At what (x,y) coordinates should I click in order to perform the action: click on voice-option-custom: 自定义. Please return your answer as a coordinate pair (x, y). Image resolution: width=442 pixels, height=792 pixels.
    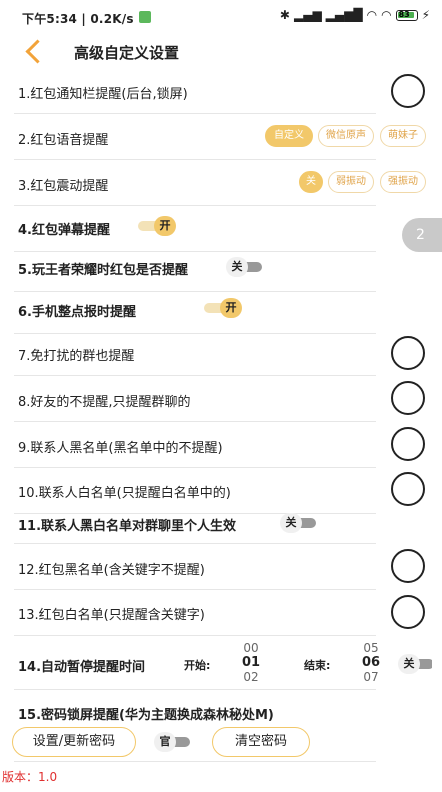
    Looking at the image, I should click on (289, 136).